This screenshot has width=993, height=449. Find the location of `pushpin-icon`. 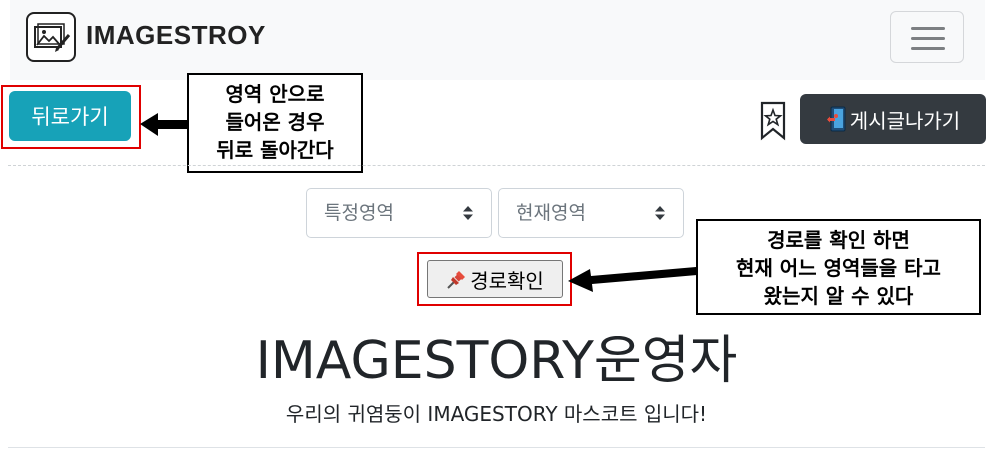

pushpin-icon is located at coordinates (457, 279).